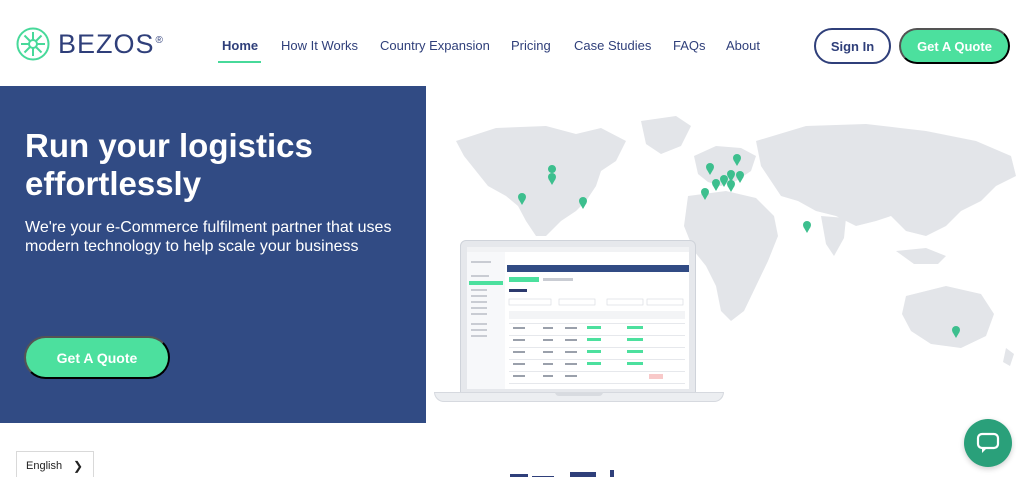 Image resolution: width=1024 pixels, height=477 pixels. I want to click on brand-logo: BEZOS®, so click(90, 44).